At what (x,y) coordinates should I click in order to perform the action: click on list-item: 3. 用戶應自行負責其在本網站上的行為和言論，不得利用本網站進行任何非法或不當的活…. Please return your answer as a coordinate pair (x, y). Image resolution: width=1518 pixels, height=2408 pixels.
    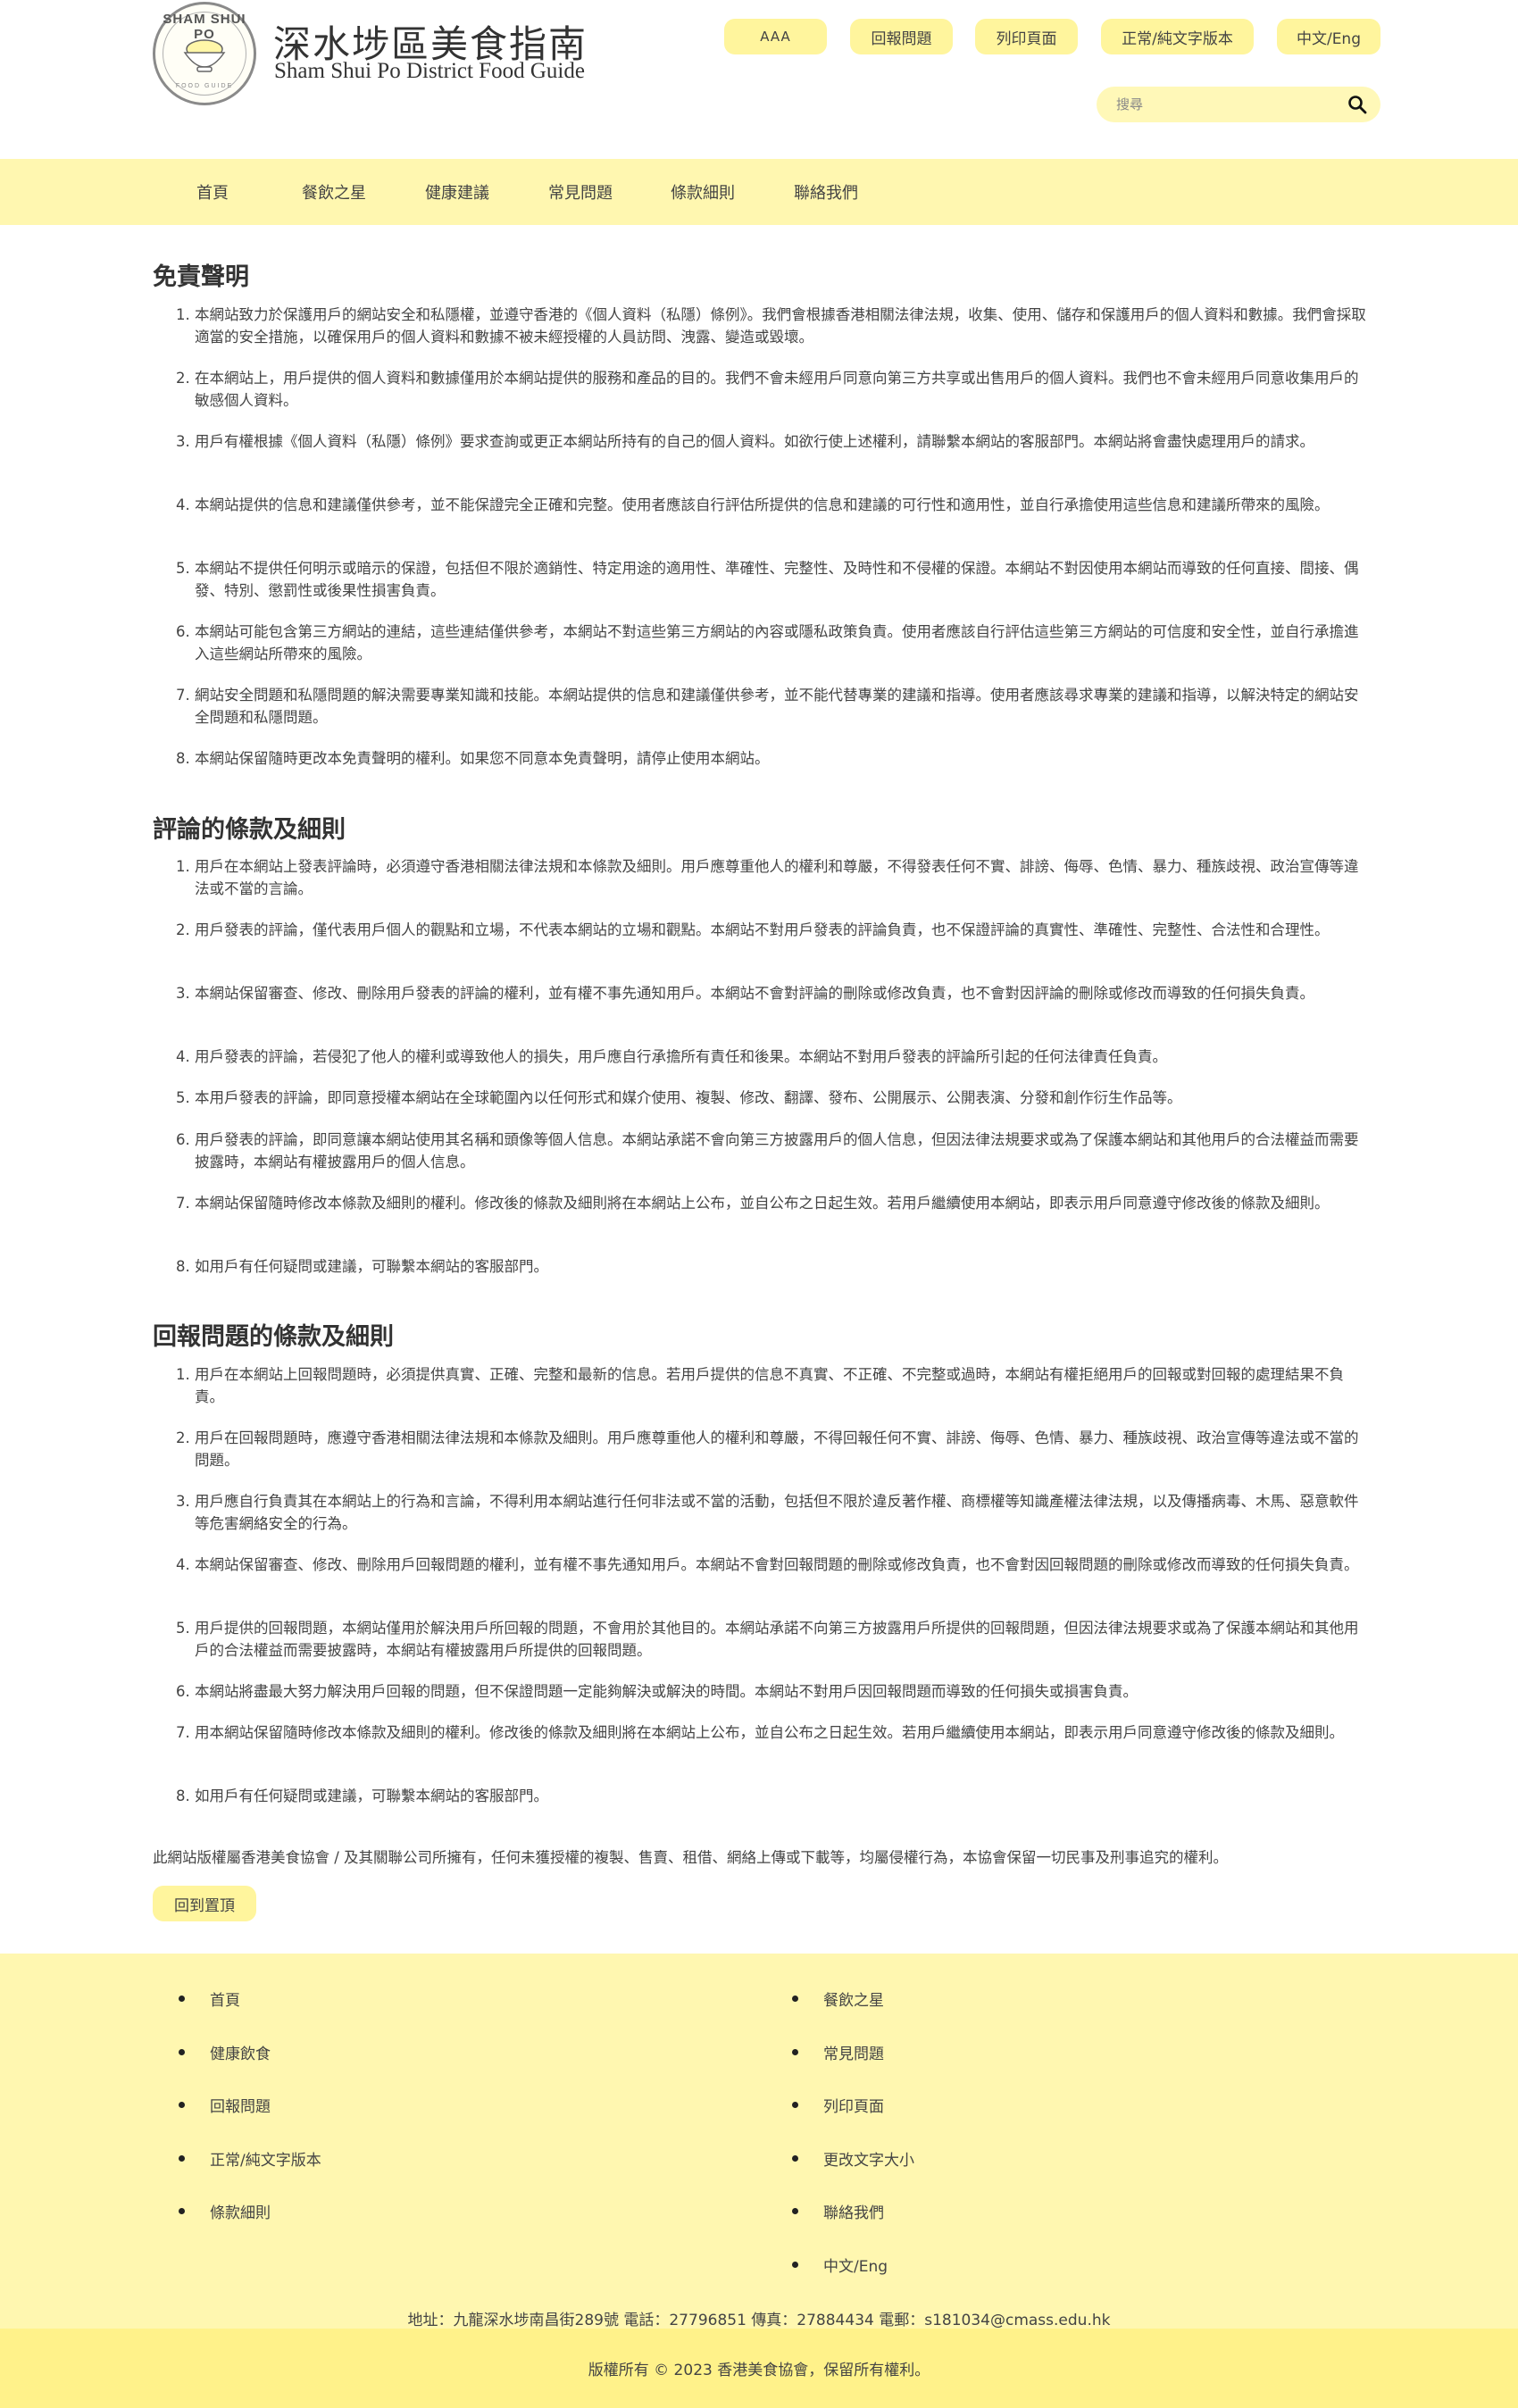
    Looking at the image, I should click on (767, 1512).